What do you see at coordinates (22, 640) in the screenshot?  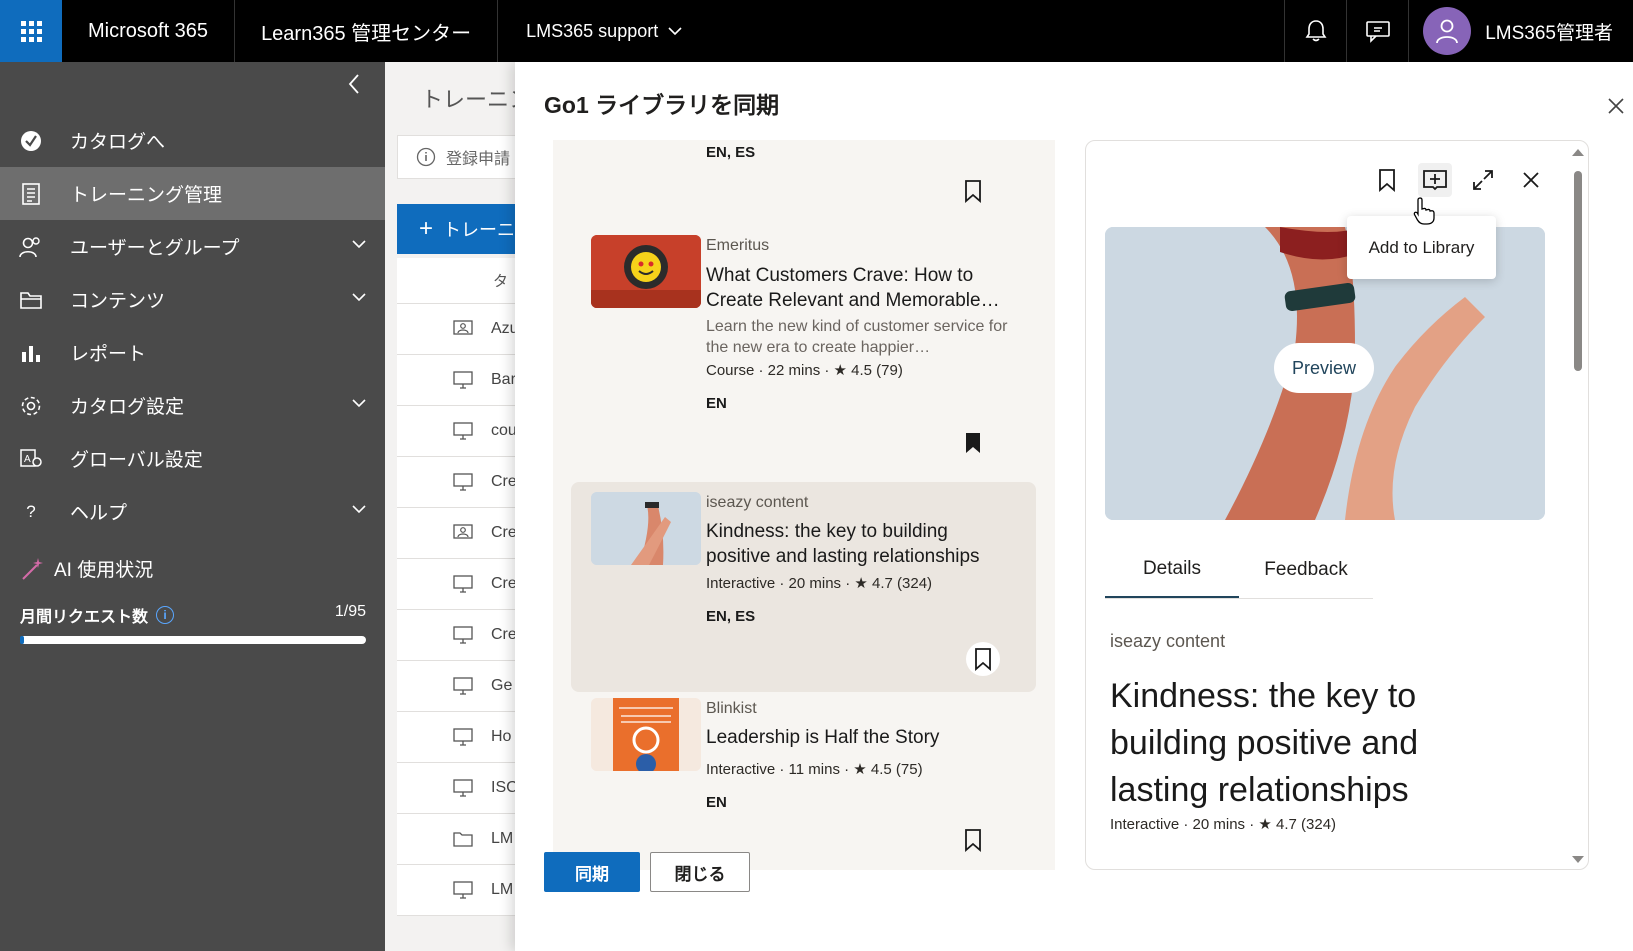 I see `usage-progress-fill` at bounding box center [22, 640].